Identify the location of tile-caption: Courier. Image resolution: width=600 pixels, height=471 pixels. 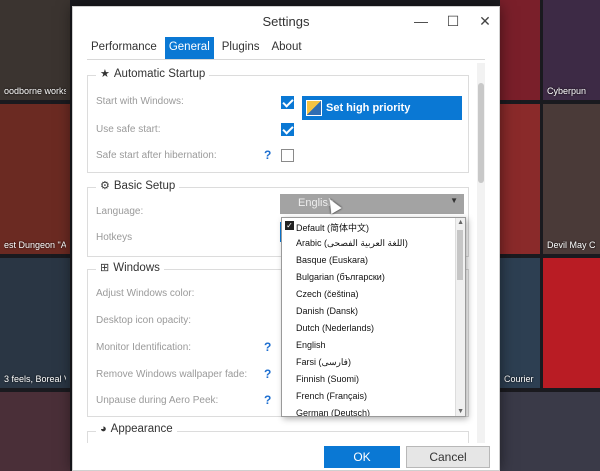
(519, 379).